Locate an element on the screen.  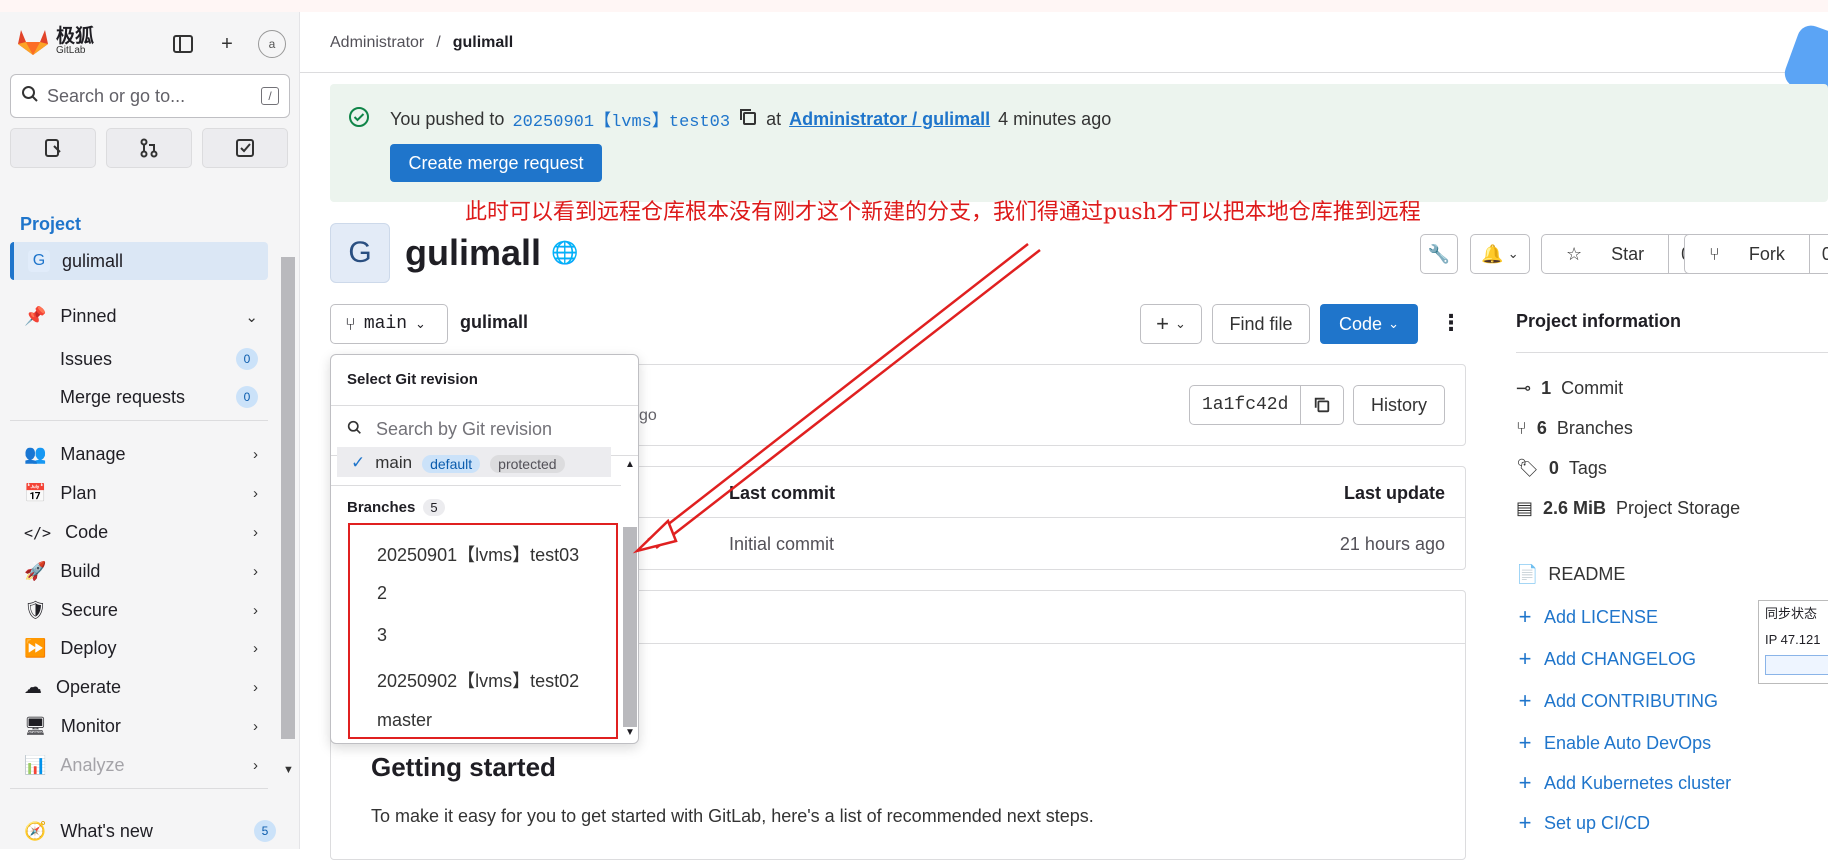
add-license-link: + Add LICENSE is located at coordinates (1587, 617).